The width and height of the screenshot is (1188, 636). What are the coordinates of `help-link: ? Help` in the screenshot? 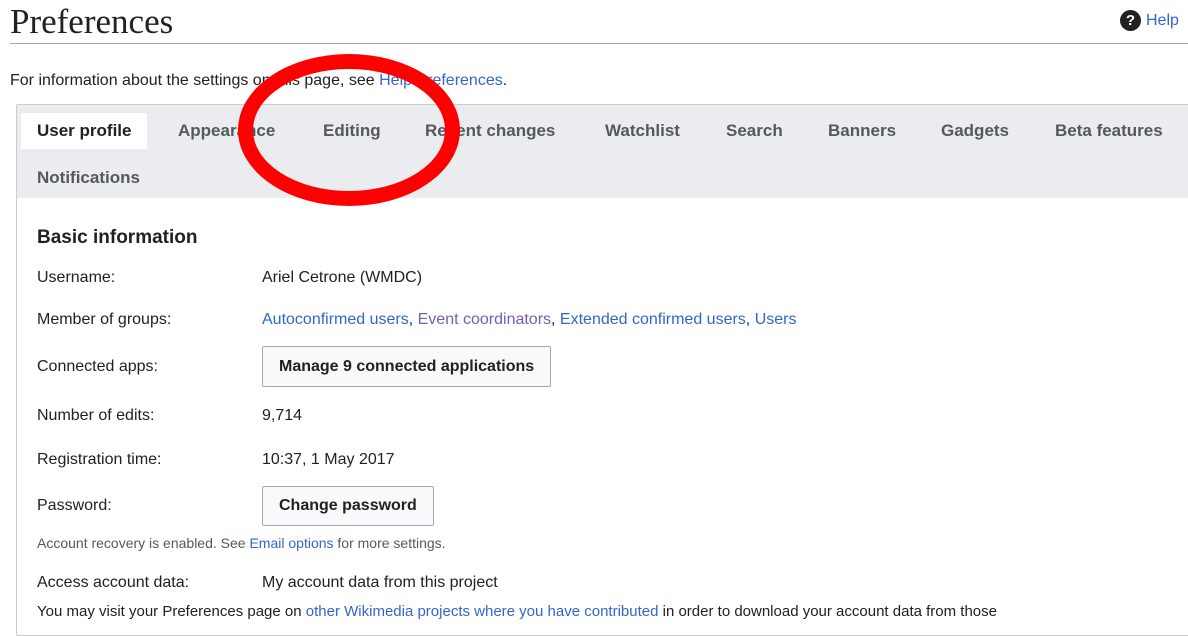 It's located at (1149, 20).